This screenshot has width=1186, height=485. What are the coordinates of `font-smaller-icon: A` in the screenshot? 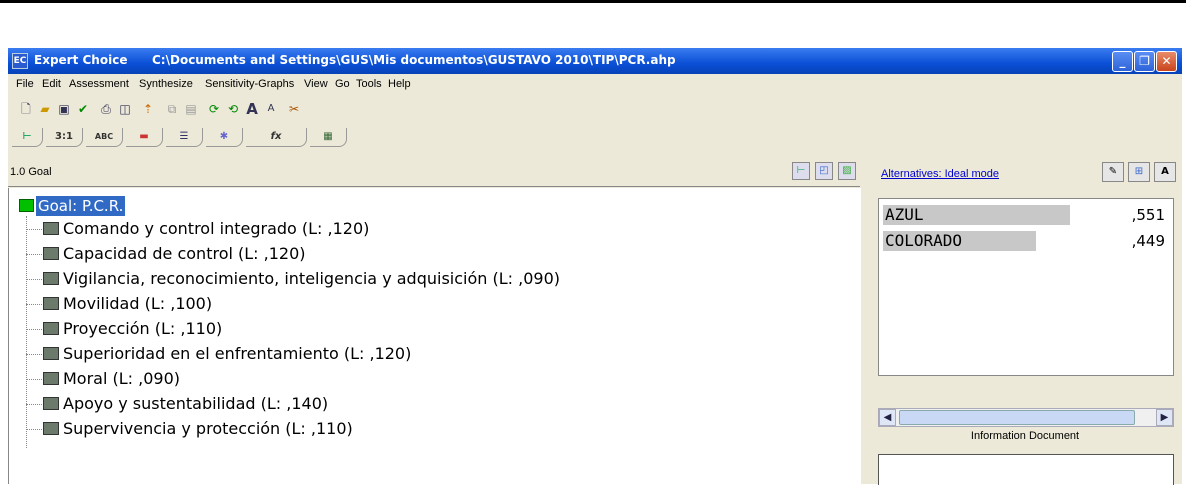 It's located at (271, 109).